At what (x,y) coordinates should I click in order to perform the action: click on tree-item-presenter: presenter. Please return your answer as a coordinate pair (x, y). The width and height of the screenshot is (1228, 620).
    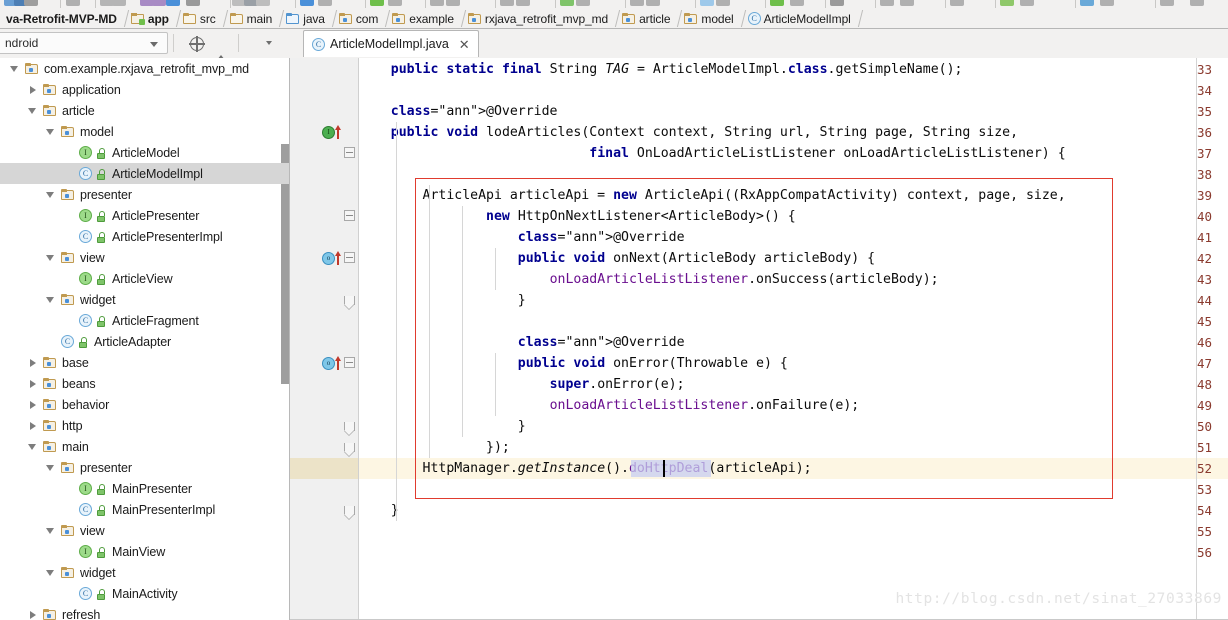
    Looking at the image, I should click on (144, 194).